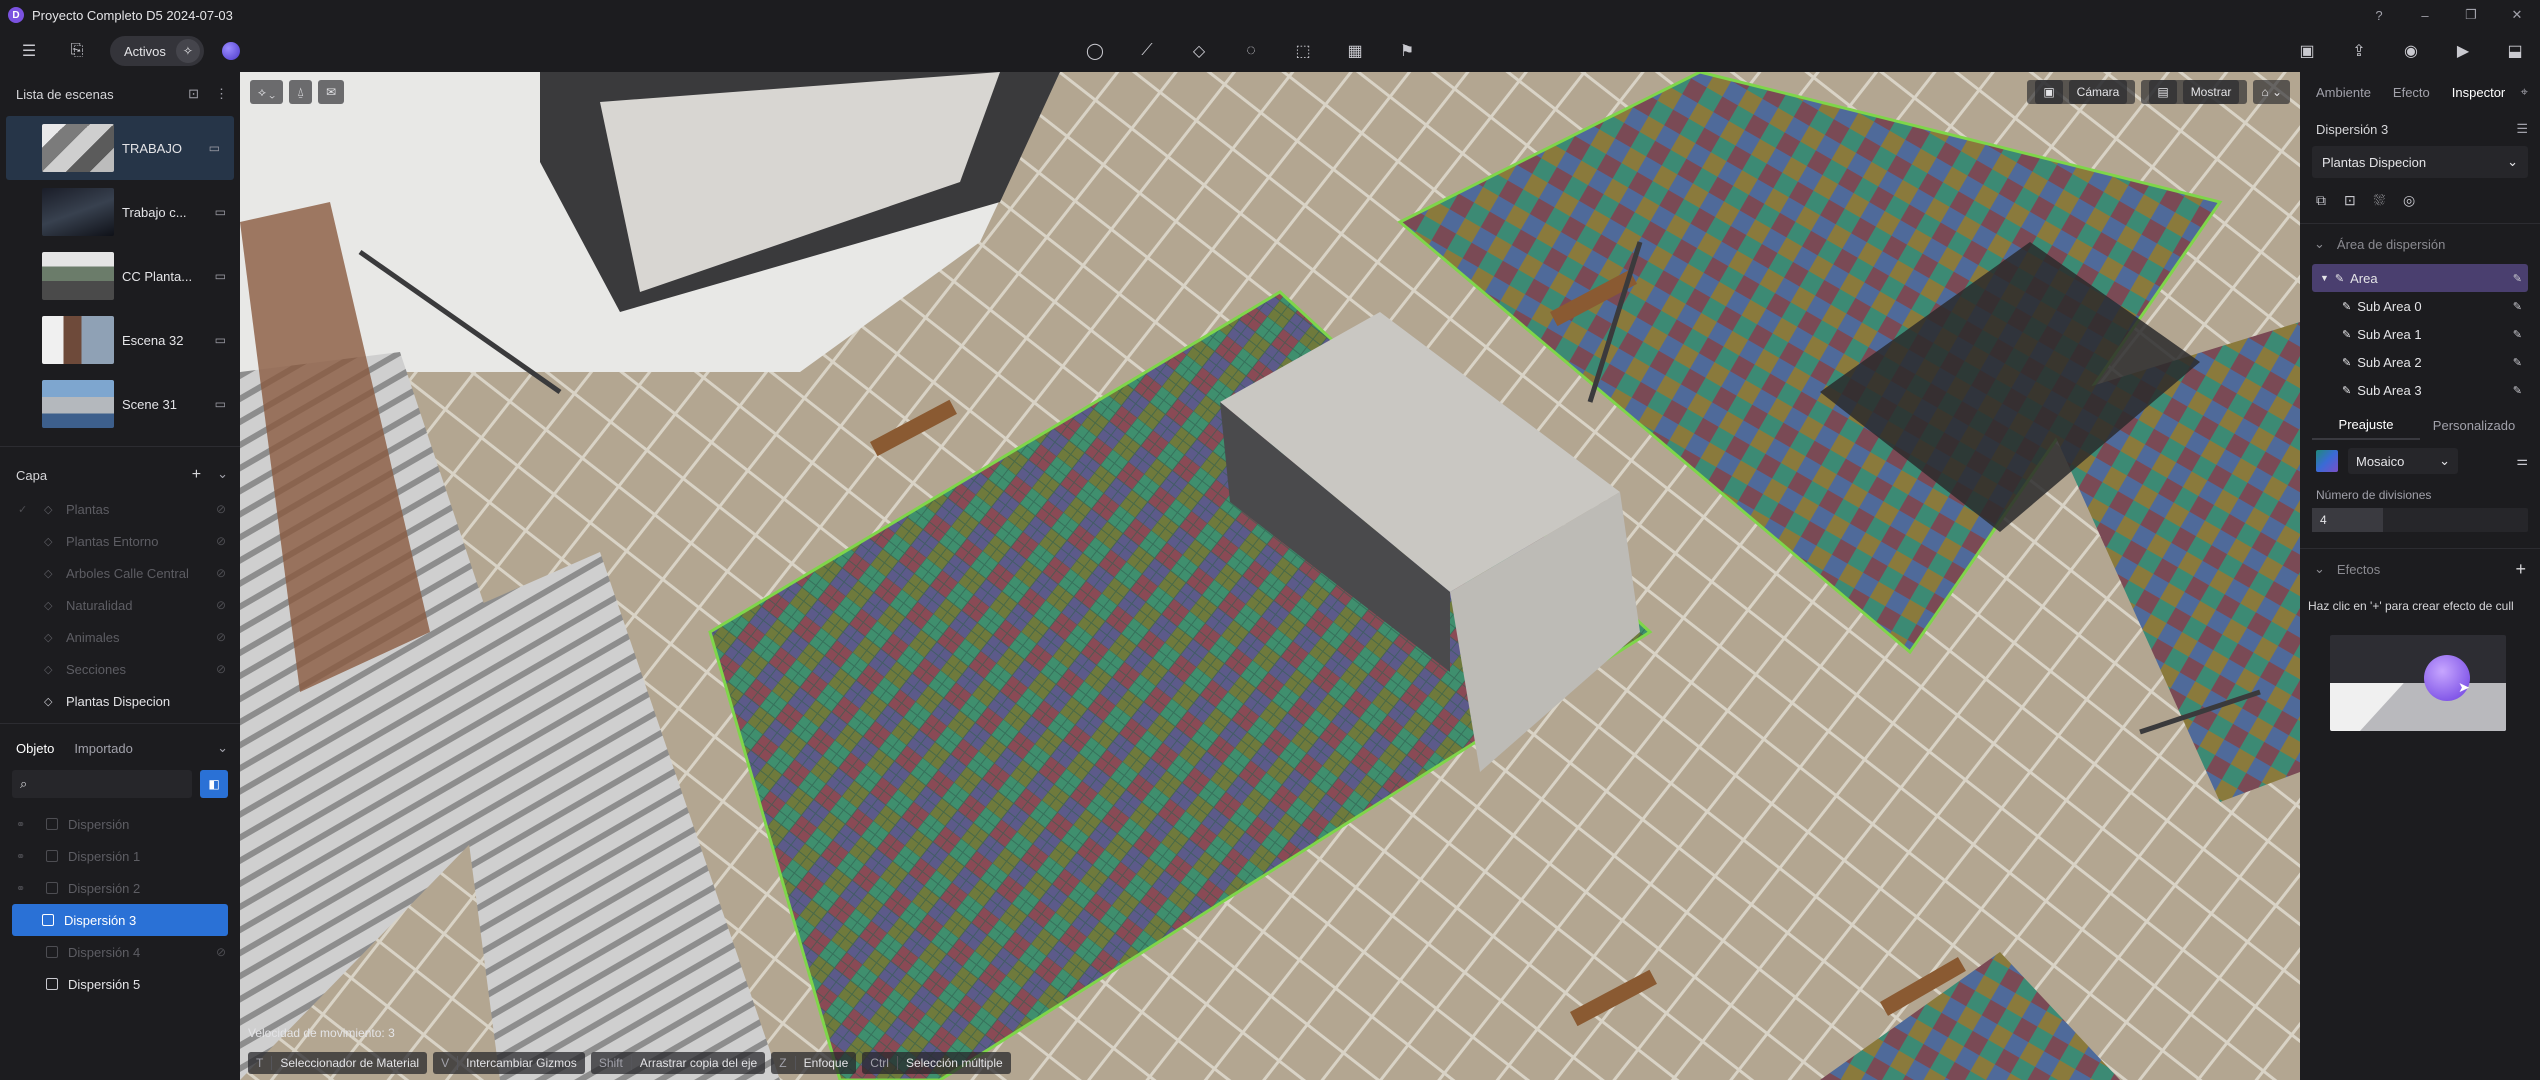  I want to click on area-item: ✎ Sub Area 3 ✎, so click(2420, 390).